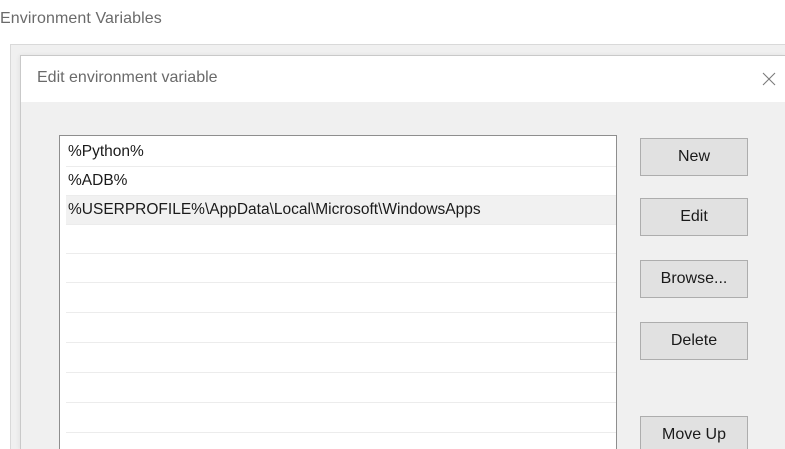 The image size is (785, 449). What do you see at coordinates (341, 152) in the screenshot?
I see `list-item: %Python%` at bounding box center [341, 152].